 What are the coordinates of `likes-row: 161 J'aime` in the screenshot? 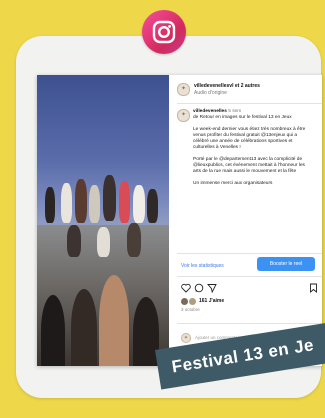 It's located at (202, 301).